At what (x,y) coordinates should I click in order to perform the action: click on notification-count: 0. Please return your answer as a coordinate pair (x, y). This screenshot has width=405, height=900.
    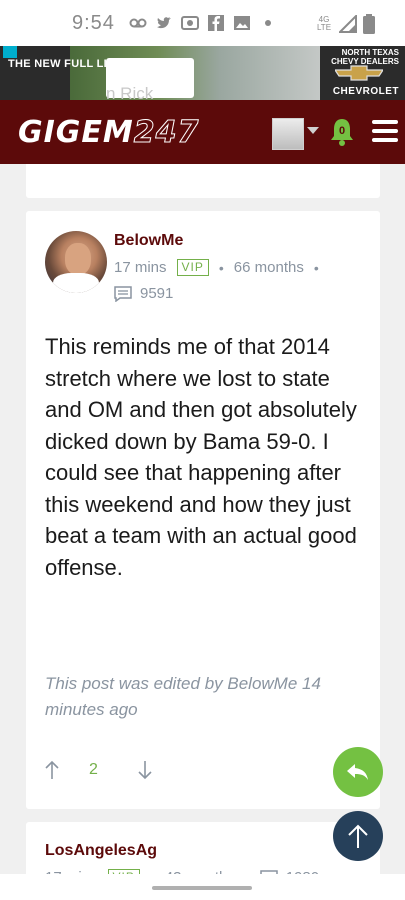
    Looking at the image, I should click on (342, 131).